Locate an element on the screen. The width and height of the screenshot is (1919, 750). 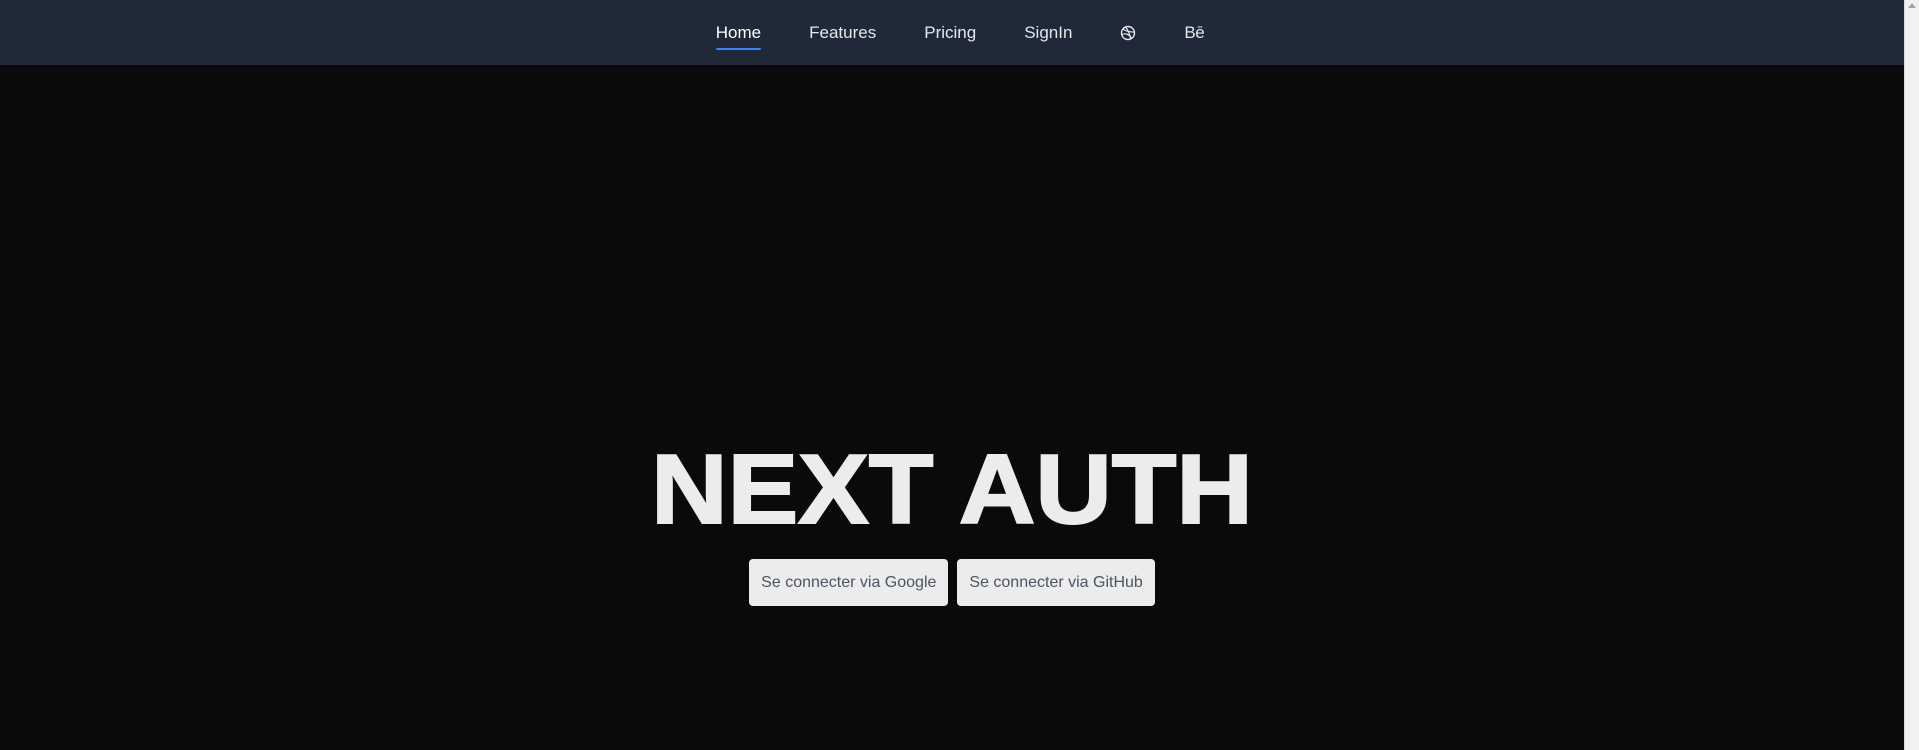
top-navbar: Home Features Pricing SignIn Bē is located at coordinates (952, 32).